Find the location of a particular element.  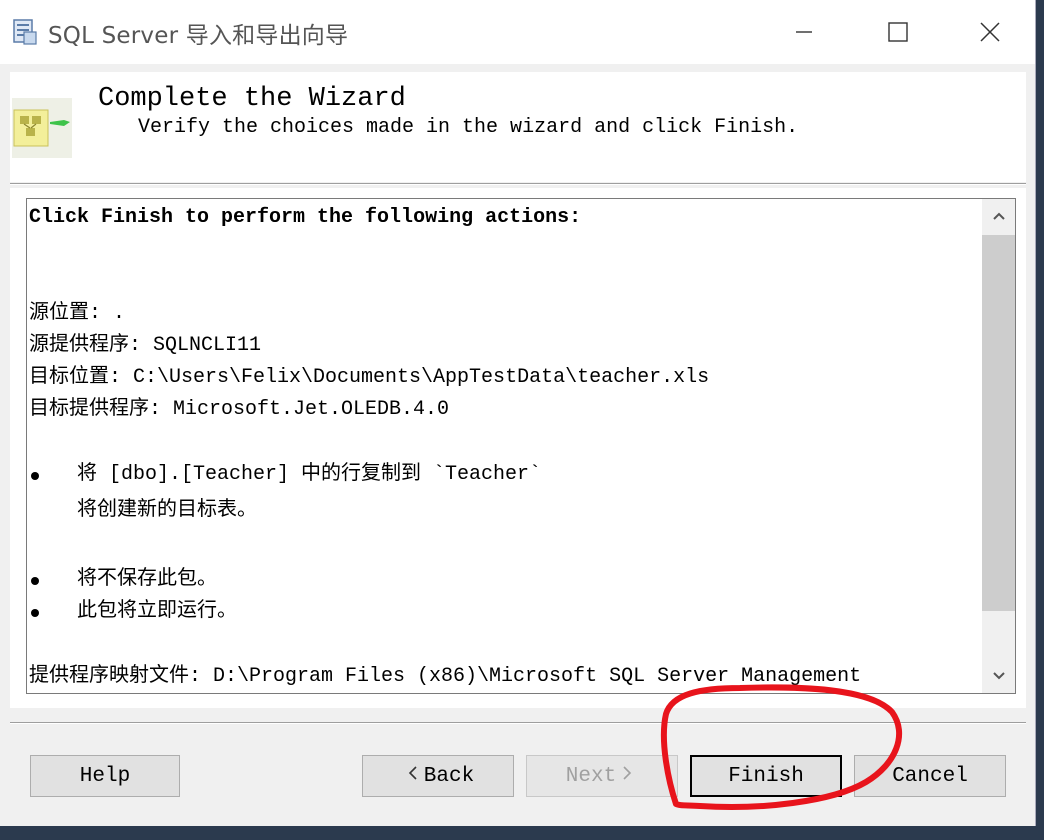

title-bar: SQL Server 导入和导出向导 is located at coordinates (517, 32).